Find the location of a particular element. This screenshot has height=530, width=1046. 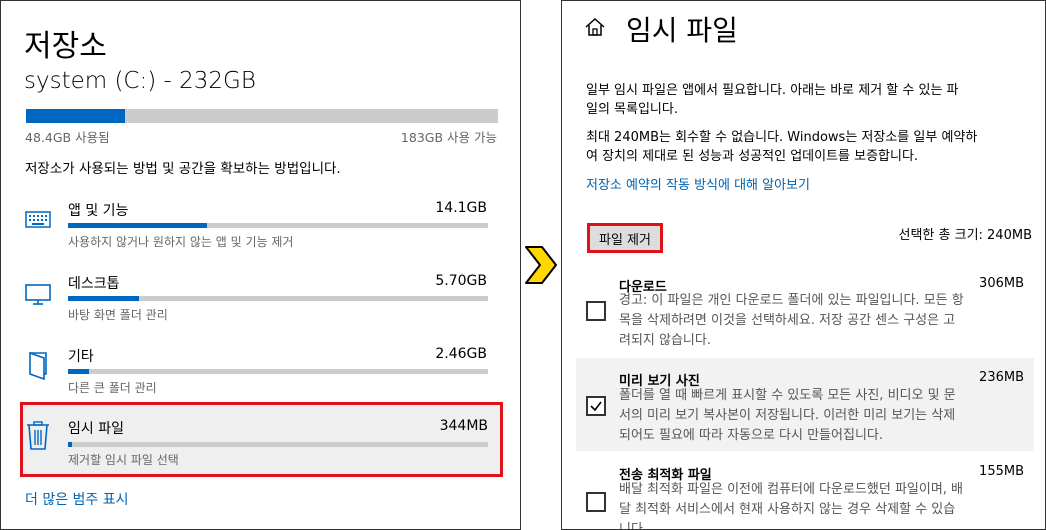

chevron-right-icon is located at coordinates (541, 265).